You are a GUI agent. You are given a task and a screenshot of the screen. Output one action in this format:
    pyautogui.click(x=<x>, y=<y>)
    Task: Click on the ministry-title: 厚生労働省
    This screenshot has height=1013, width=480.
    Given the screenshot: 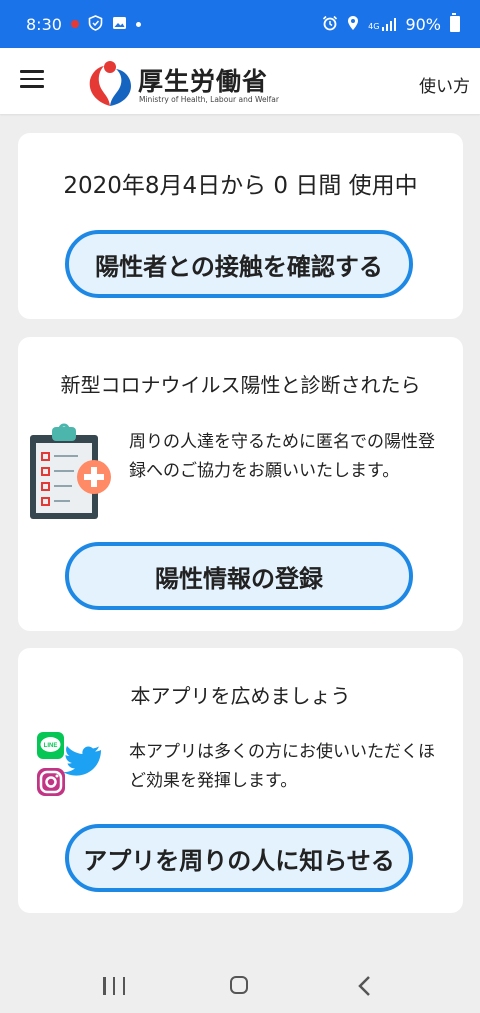 What is the action you would take?
    pyautogui.click(x=203, y=81)
    